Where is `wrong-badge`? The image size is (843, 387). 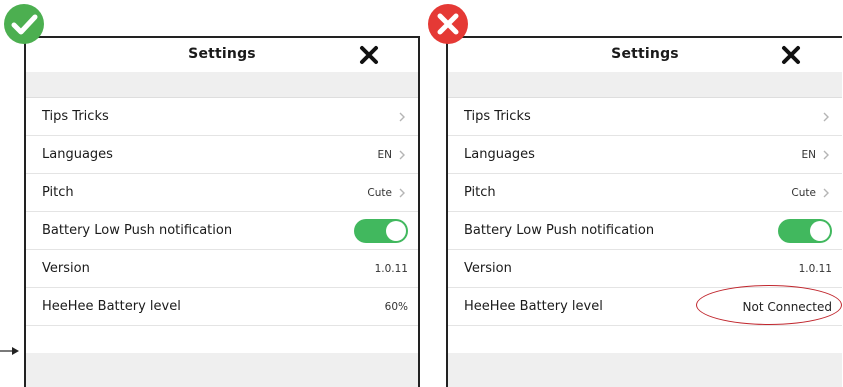
wrong-badge is located at coordinates (448, 24).